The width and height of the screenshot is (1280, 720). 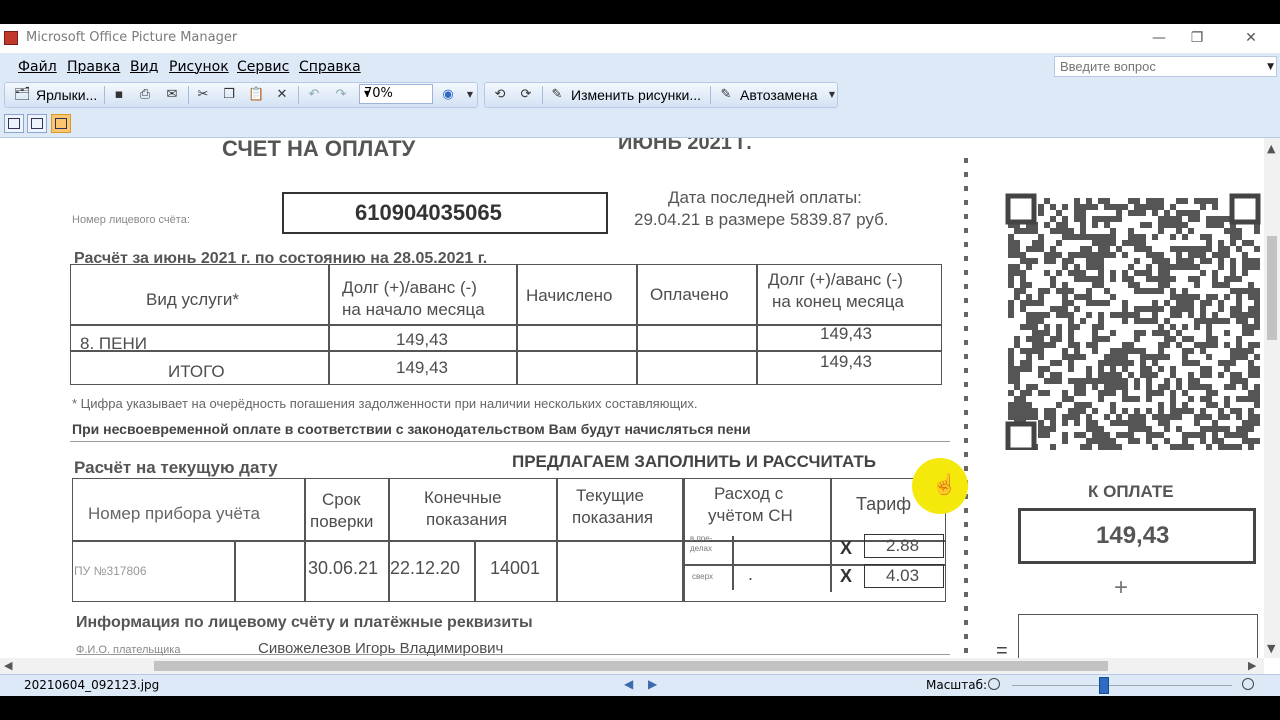 I want to click on additional-amount-box, so click(x=1138, y=636).